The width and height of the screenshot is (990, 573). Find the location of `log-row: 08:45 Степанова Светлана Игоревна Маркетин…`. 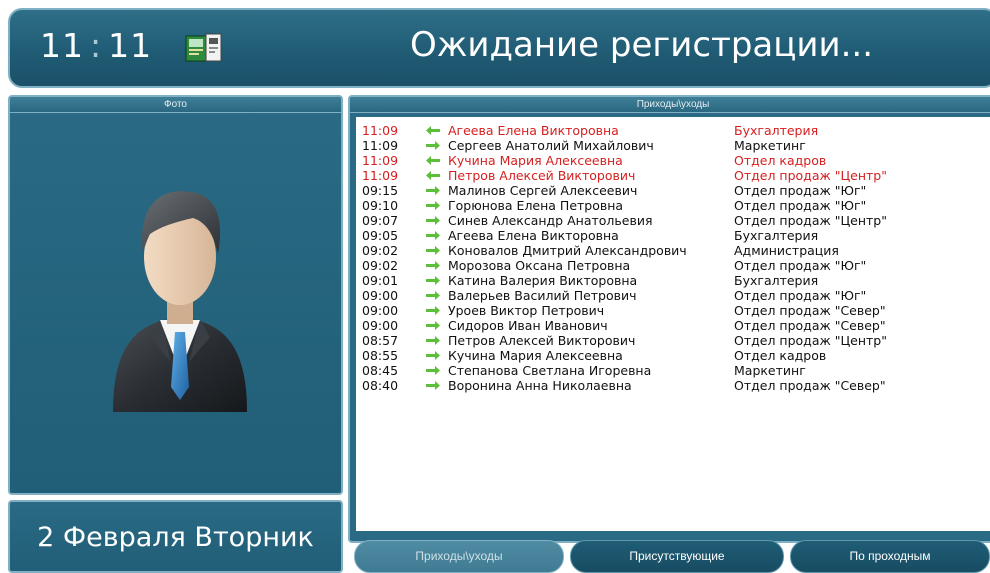

log-row: 08:45 Степанова Светлана Игоревна Маркетин… is located at coordinates (673, 370).